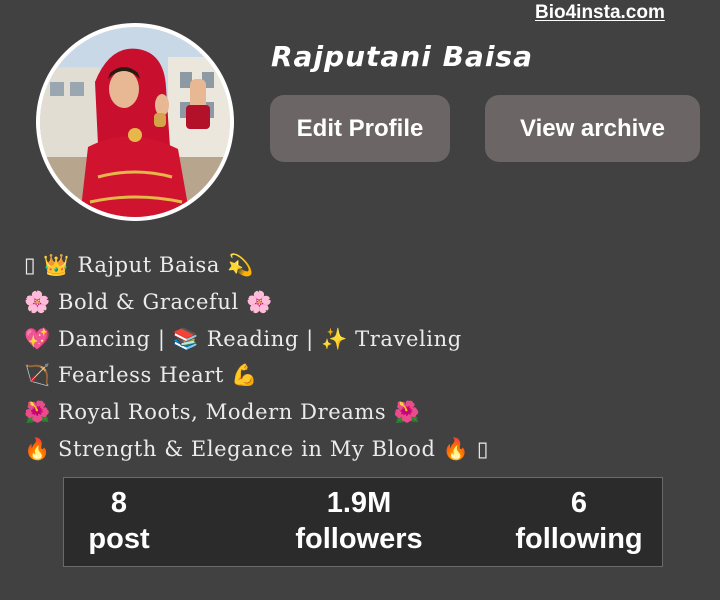 The image size is (720, 600). I want to click on view-archive-button: View archive, so click(592, 128).